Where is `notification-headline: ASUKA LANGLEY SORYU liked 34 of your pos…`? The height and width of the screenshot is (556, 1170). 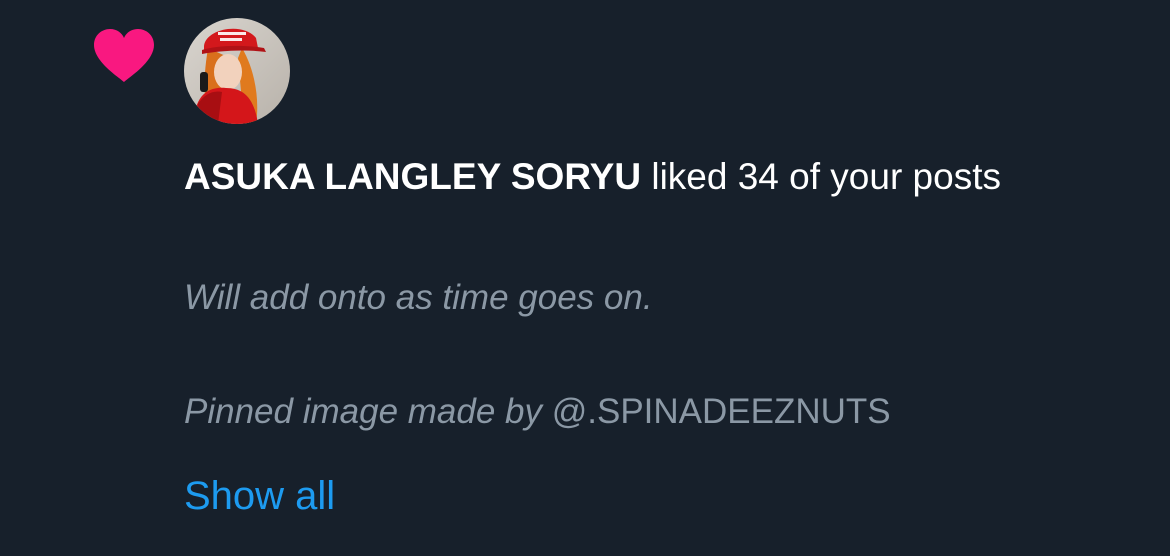
notification-headline: ASUKA LANGLEY SORYU liked 34 of your pos… is located at coordinates (634, 177).